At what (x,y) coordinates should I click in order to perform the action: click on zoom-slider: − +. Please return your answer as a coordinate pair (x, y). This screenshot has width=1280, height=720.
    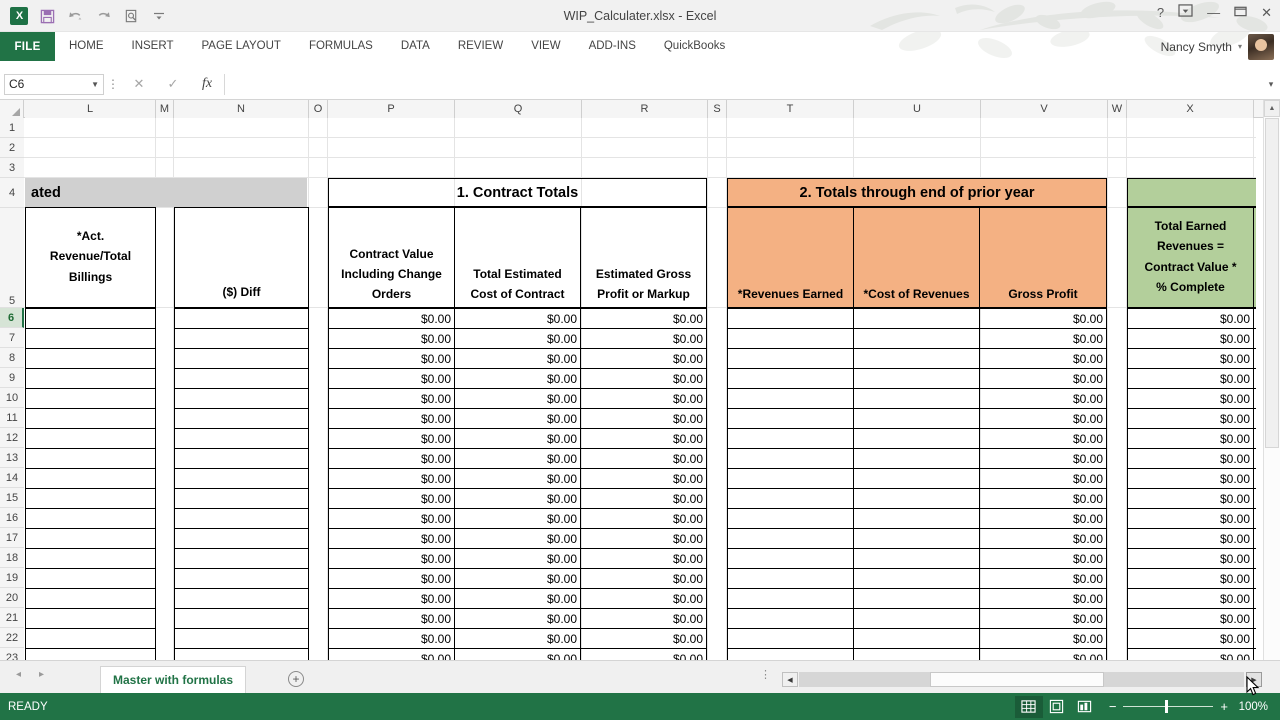
    Looking at the image, I should click on (1168, 706).